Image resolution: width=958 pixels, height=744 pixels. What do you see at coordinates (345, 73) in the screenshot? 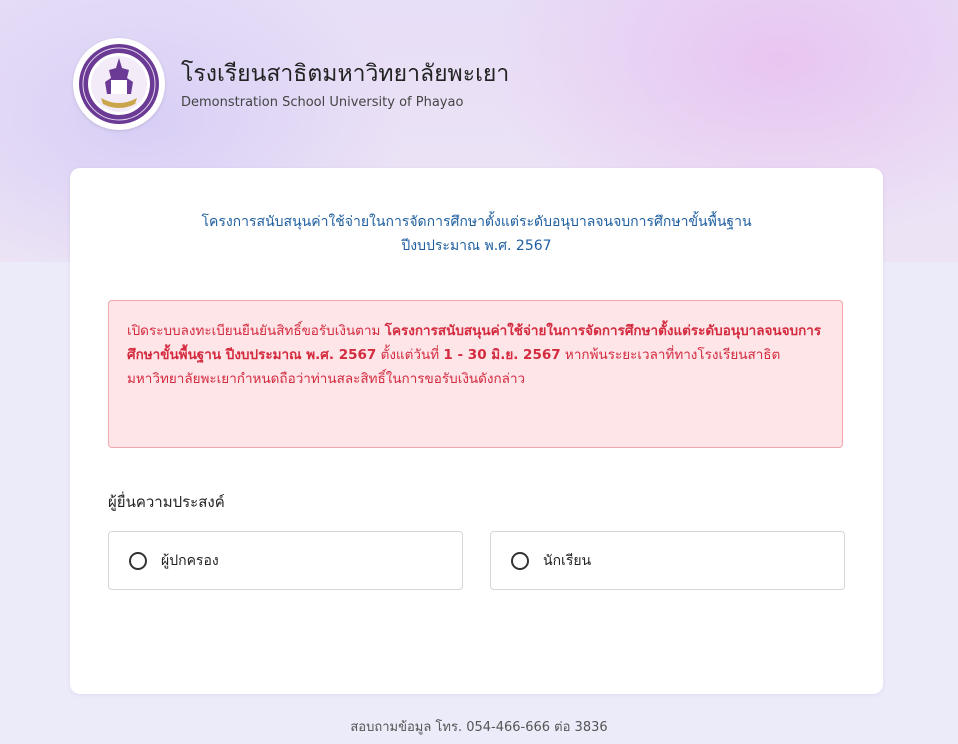
I see `school-name-thai: โรงเรียนสาธิตมหาวิทยาลัยพะเยา` at bounding box center [345, 73].